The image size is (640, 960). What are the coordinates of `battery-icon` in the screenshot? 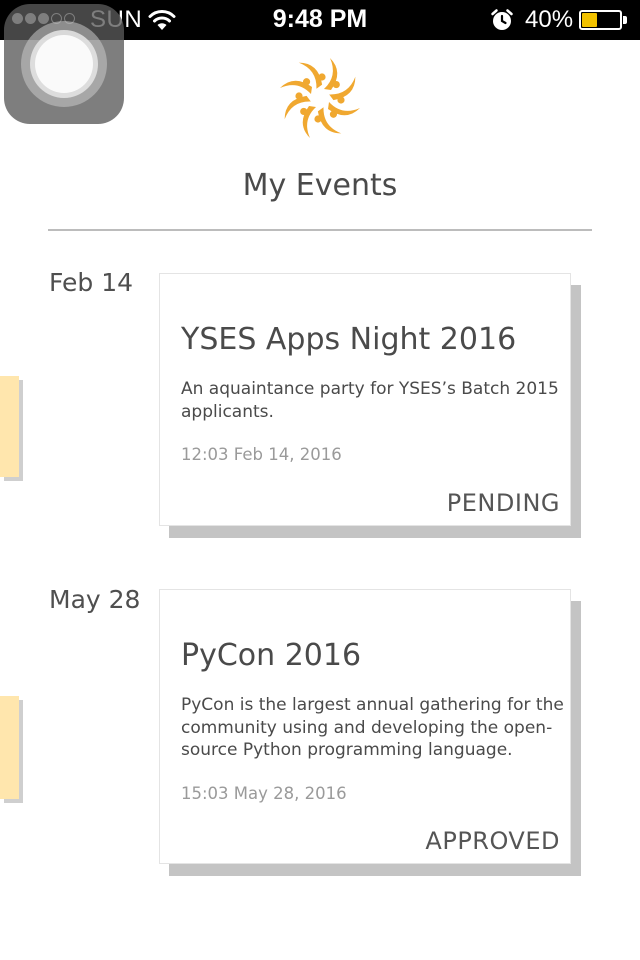 It's located at (604, 20).